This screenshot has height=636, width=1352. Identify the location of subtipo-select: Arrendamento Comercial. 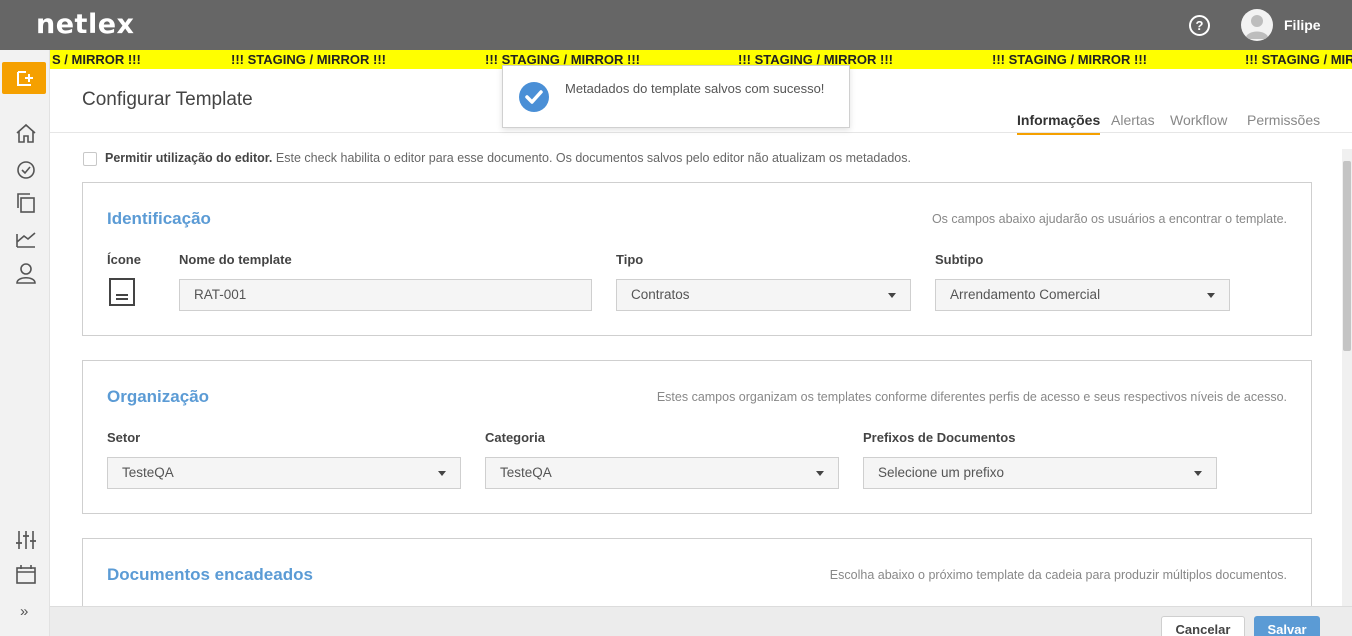
(1082, 295).